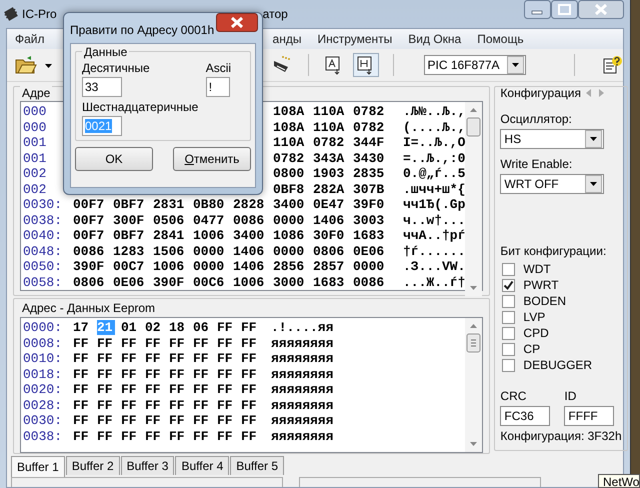  What do you see at coordinates (564, 9) in the screenshot?
I see `maximize-icon` at bounding box center [564, 9].